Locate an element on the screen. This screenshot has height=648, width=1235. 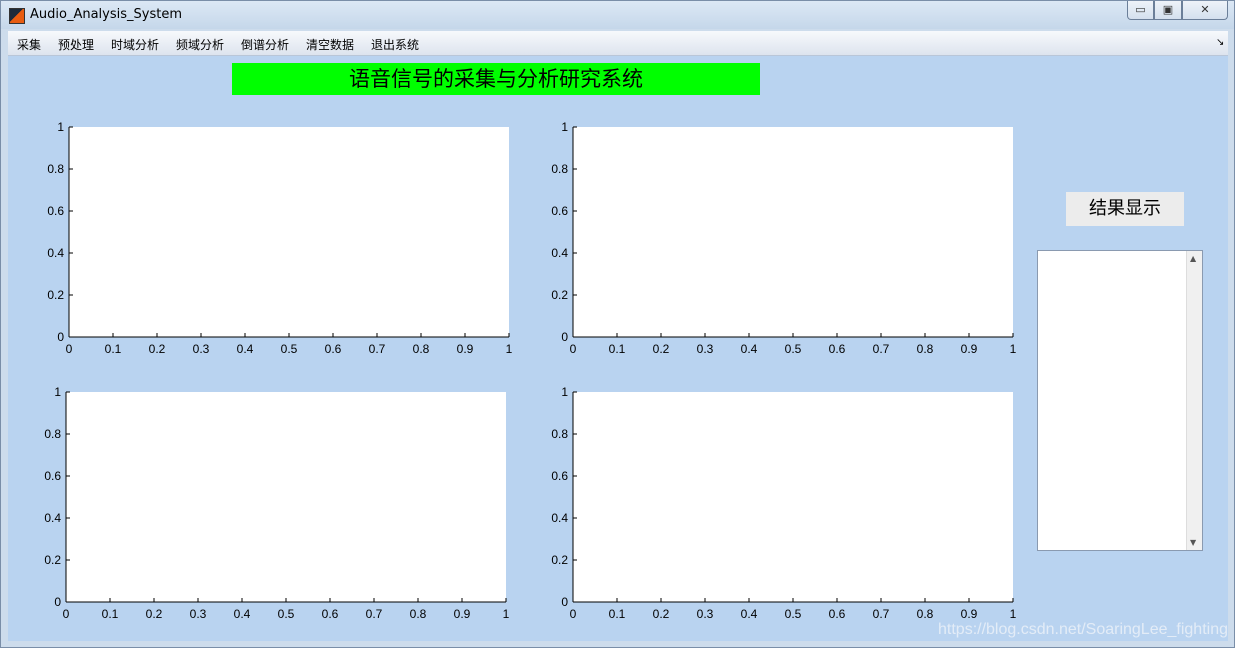
title-bar: Audio_Analysis_System ▭ ▣ ✕ is located at coordinates (617, 15).